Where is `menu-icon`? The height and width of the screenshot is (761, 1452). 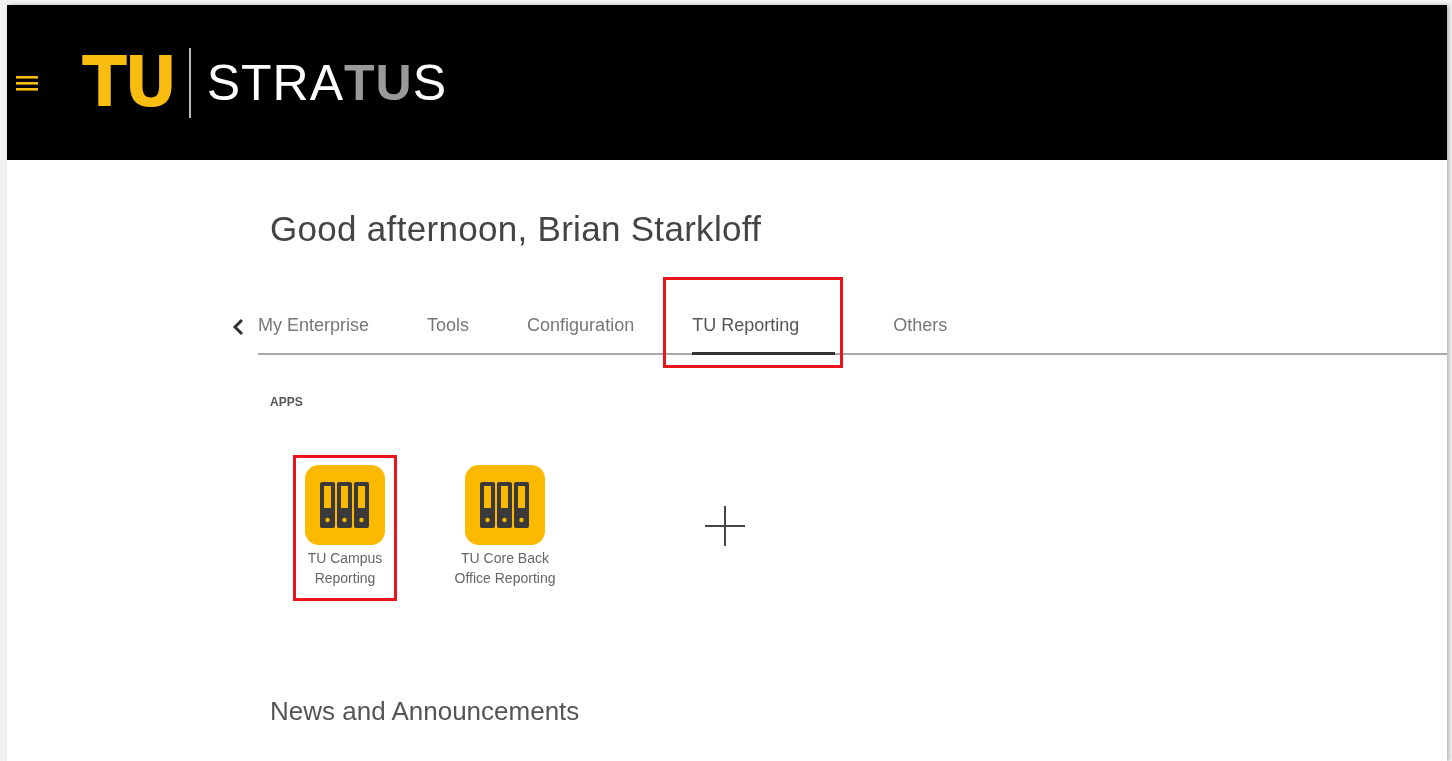
menu-icon is located at coordinates (27, 82).